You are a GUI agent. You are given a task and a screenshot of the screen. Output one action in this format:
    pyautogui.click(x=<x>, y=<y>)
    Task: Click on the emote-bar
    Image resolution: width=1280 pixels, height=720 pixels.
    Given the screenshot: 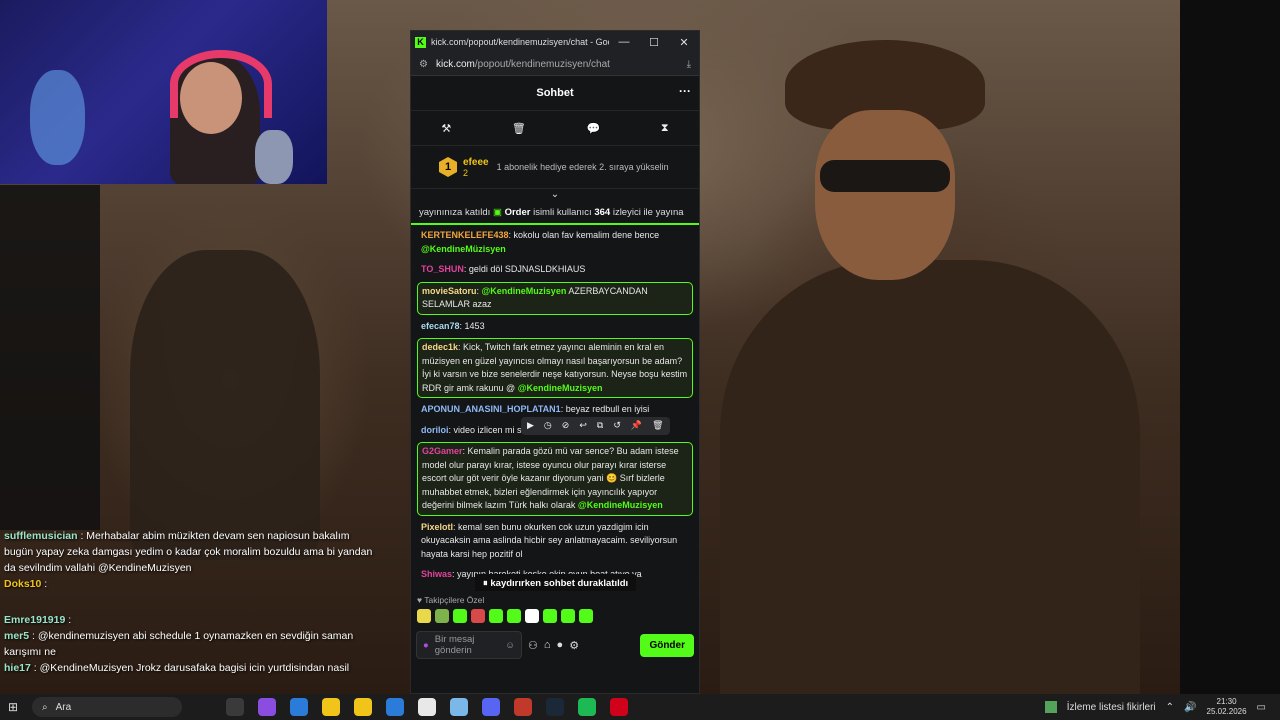 What is the action you would take?
    pyautogui.click(x=555, y=616)
    